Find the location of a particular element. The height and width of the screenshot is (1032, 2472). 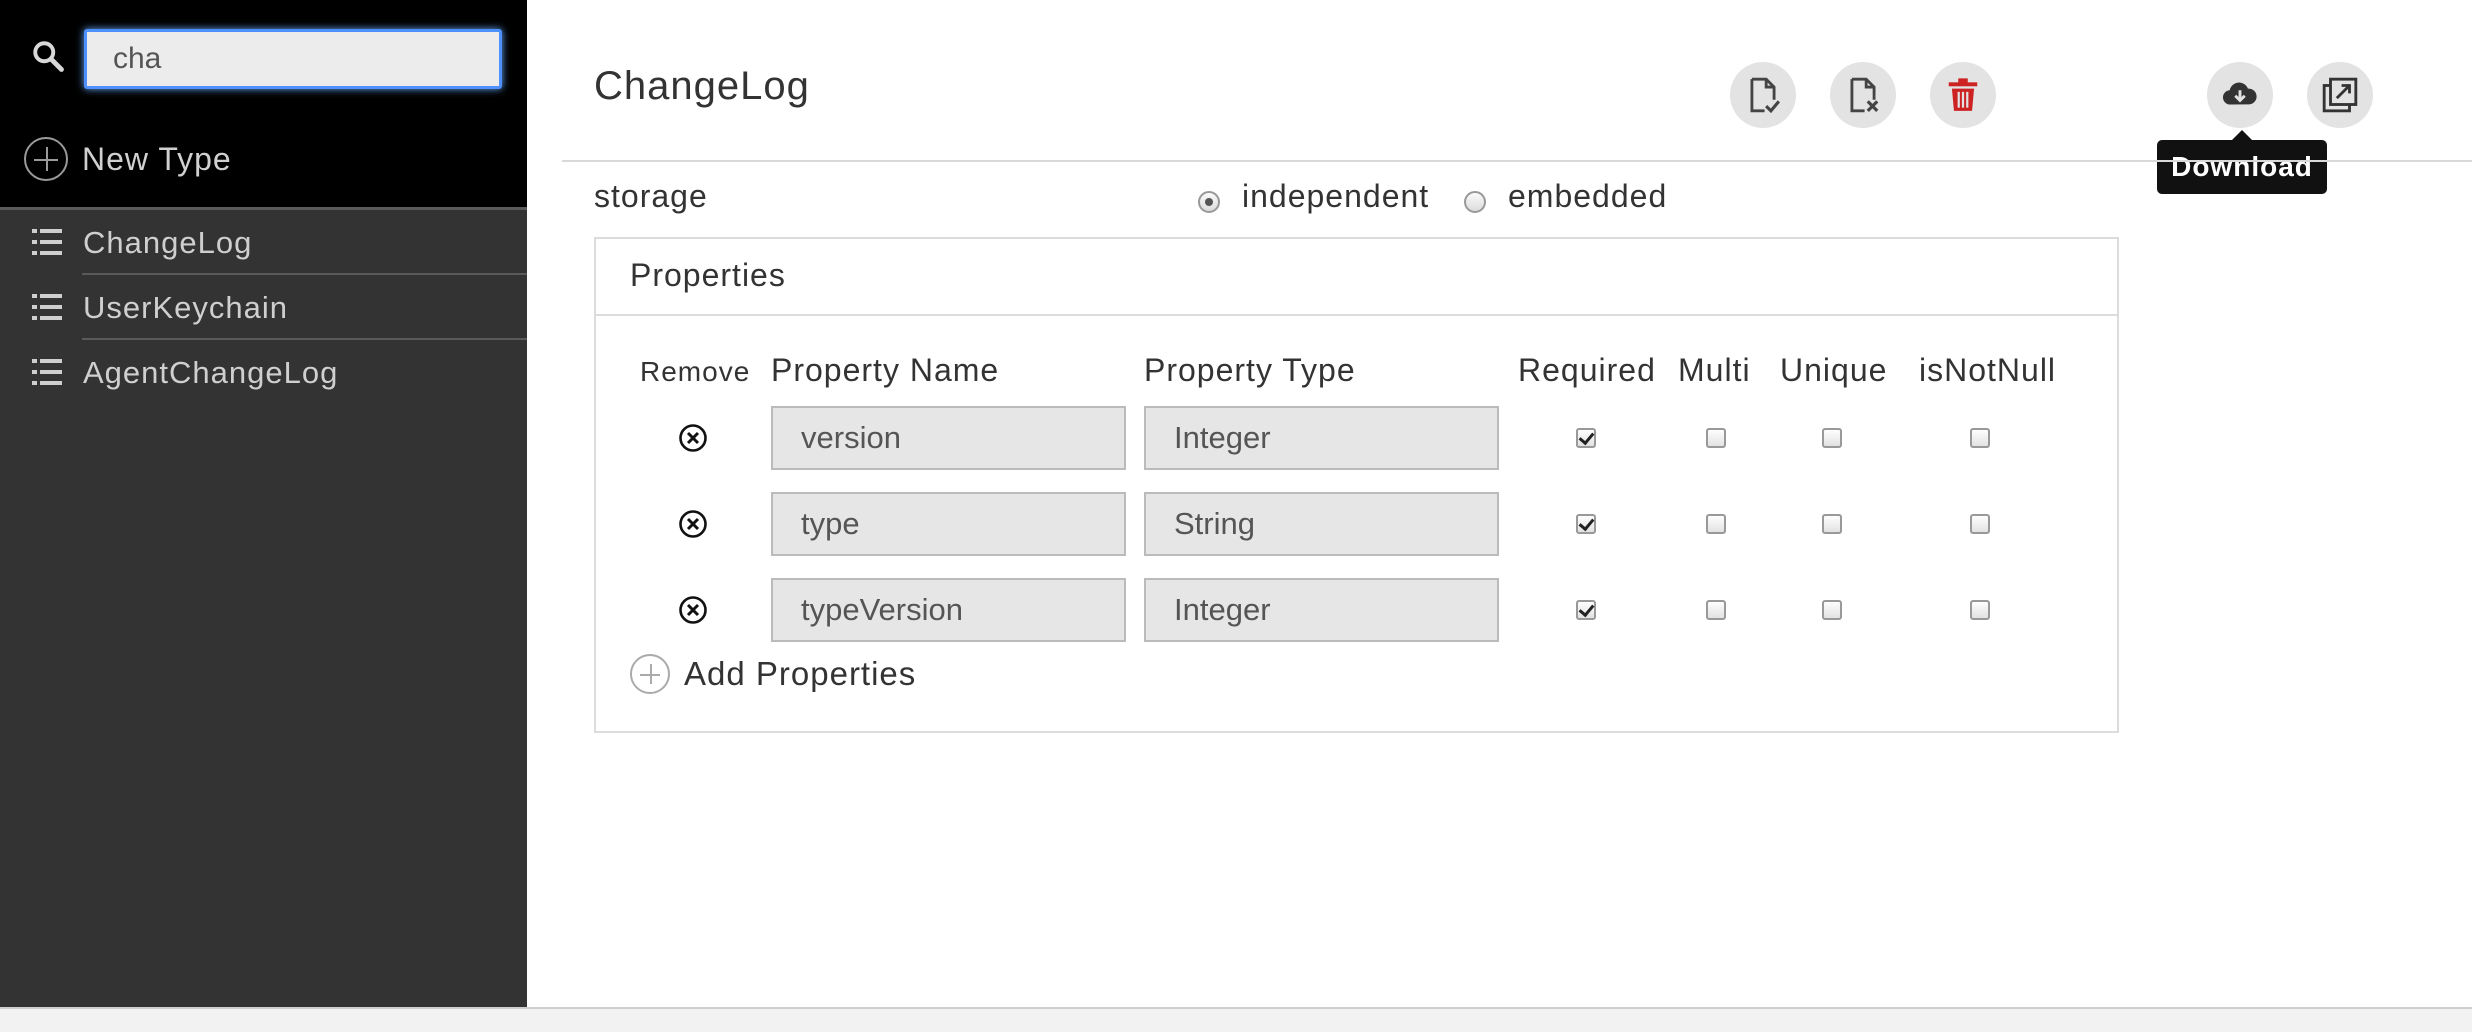

new-type-button: New Type is located at coordinates (128, 159).